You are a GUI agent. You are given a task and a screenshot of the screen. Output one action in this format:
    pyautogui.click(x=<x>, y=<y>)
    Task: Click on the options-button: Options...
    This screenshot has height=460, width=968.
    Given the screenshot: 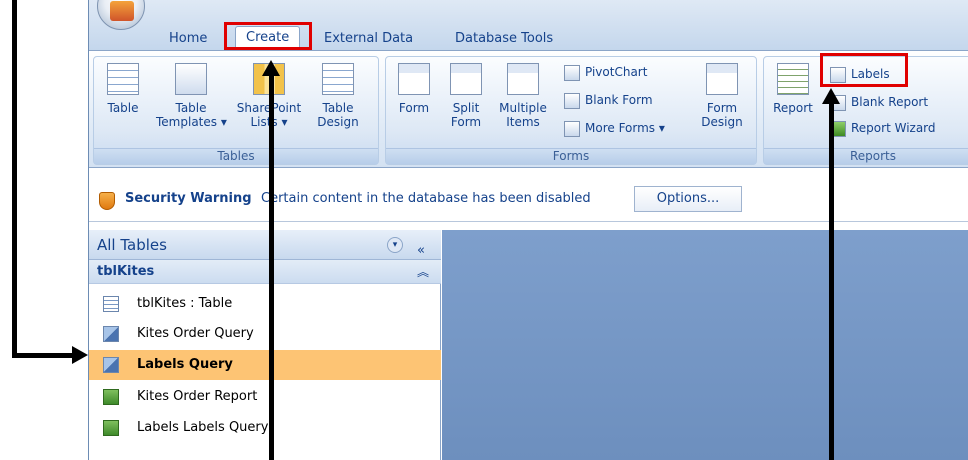 What is the action you would take?
    pyautogui.click(x=688, y=199)
    